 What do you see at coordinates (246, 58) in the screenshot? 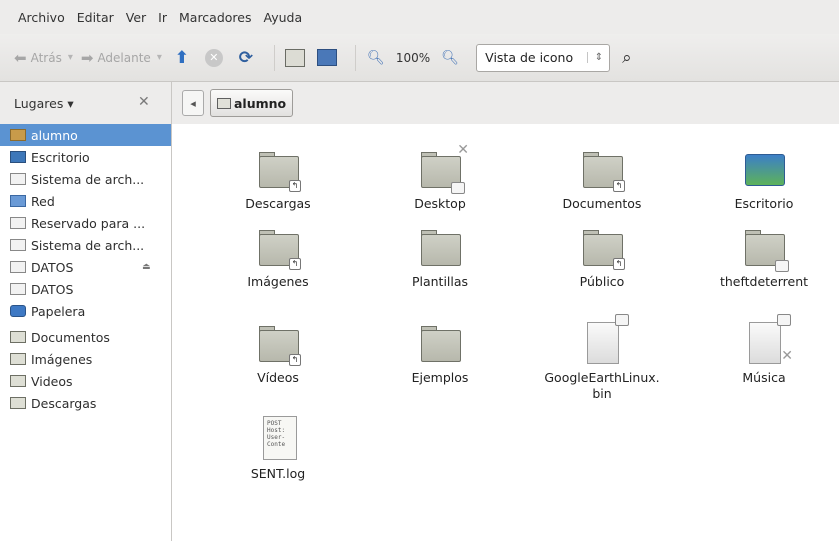
I see `reload-icon: ⟳` at bounding box center [246, 58].